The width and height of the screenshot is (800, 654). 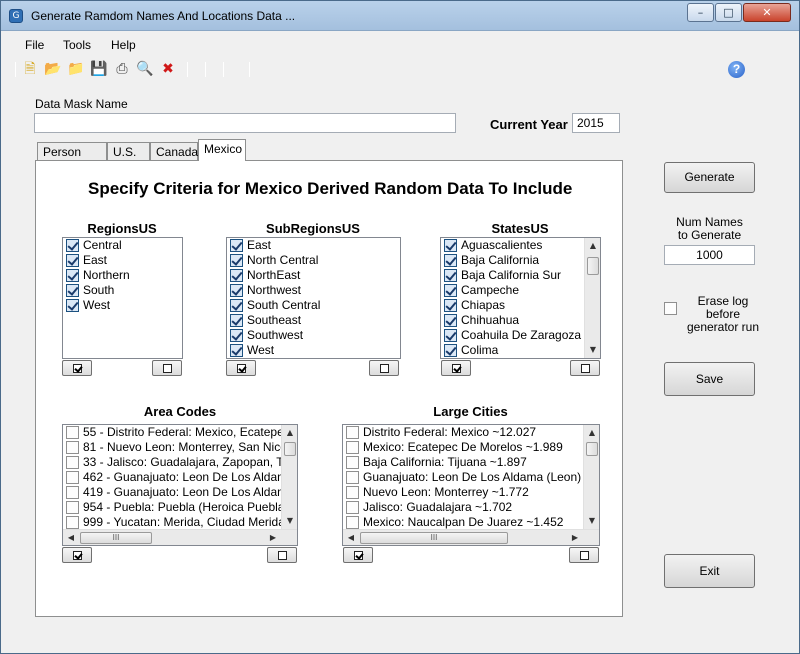 What do you see at coordinates (122, 260) in the screenshot?
I see `list-item: East` at bounding box center [122, 260].